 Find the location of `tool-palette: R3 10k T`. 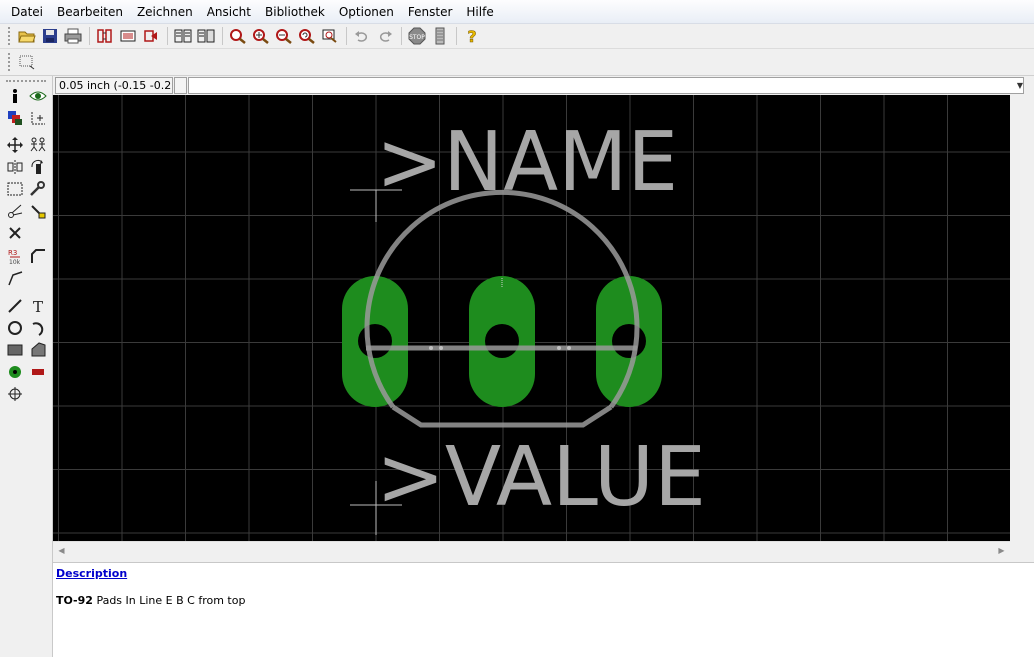

tool-palette: R3 10k T is located at coordinates (26, 366).